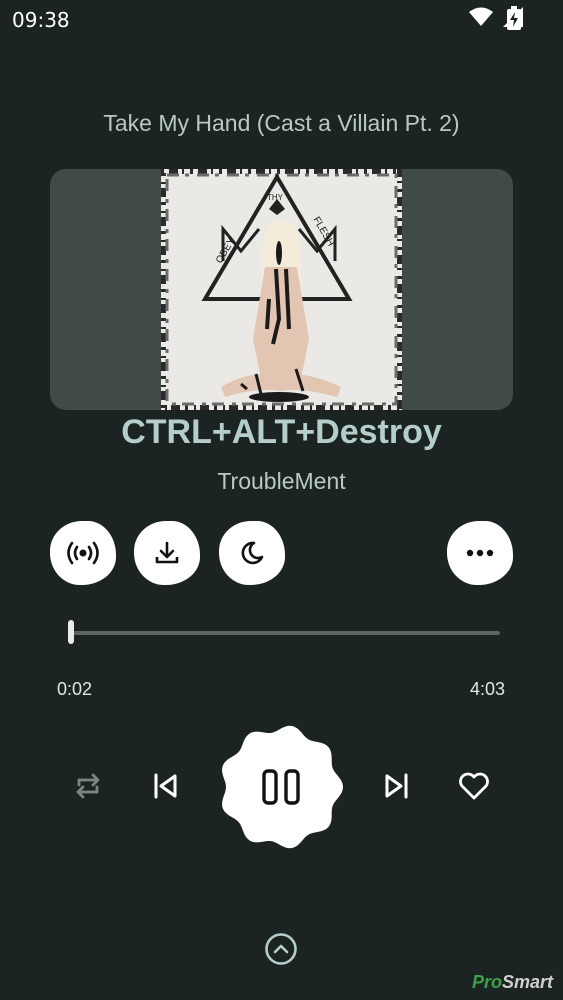 The height and width of the screenshot is (1000, 563). I want to click on download-icon, so click(167, 552).